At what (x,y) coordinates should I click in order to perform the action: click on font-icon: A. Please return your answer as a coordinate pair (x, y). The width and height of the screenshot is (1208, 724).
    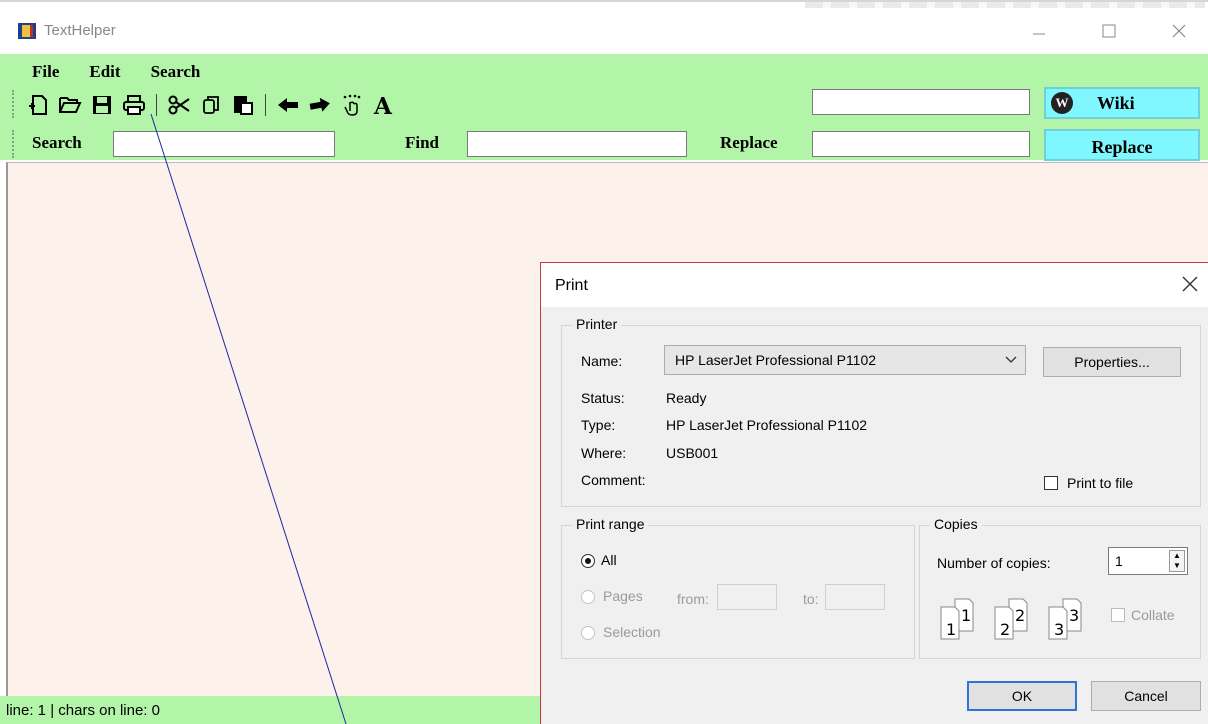
    Looking at the image, I should click on (384, 105).